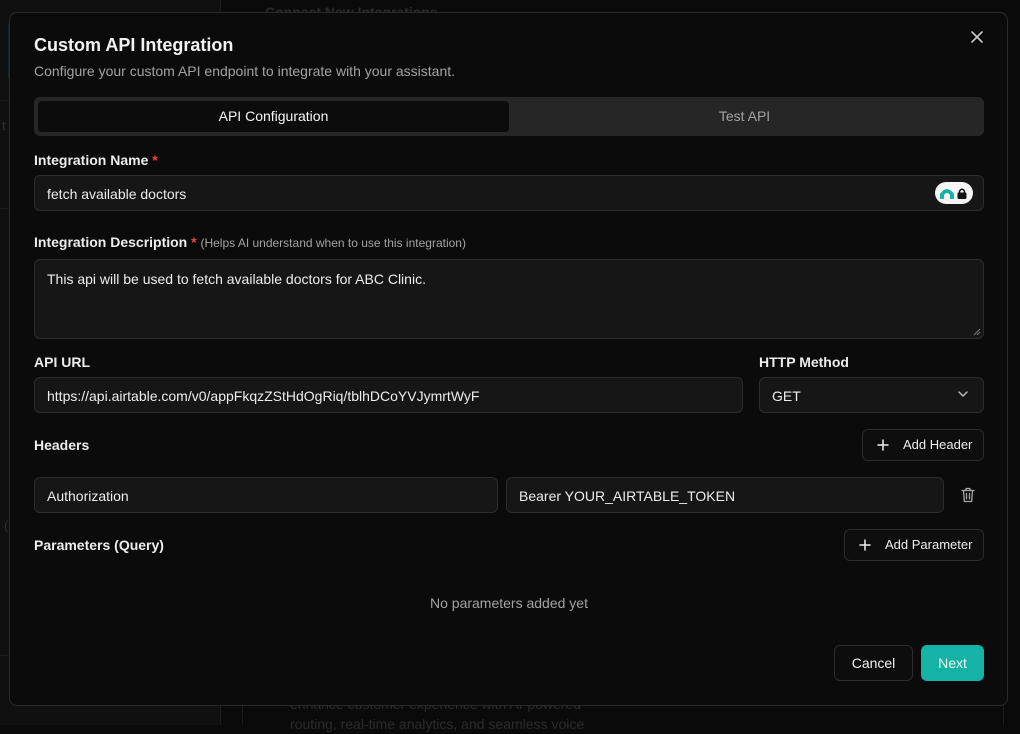 This screenshot has width=1020, height=734. I want to click on password-manager-logo-icon, so click(947, 194).